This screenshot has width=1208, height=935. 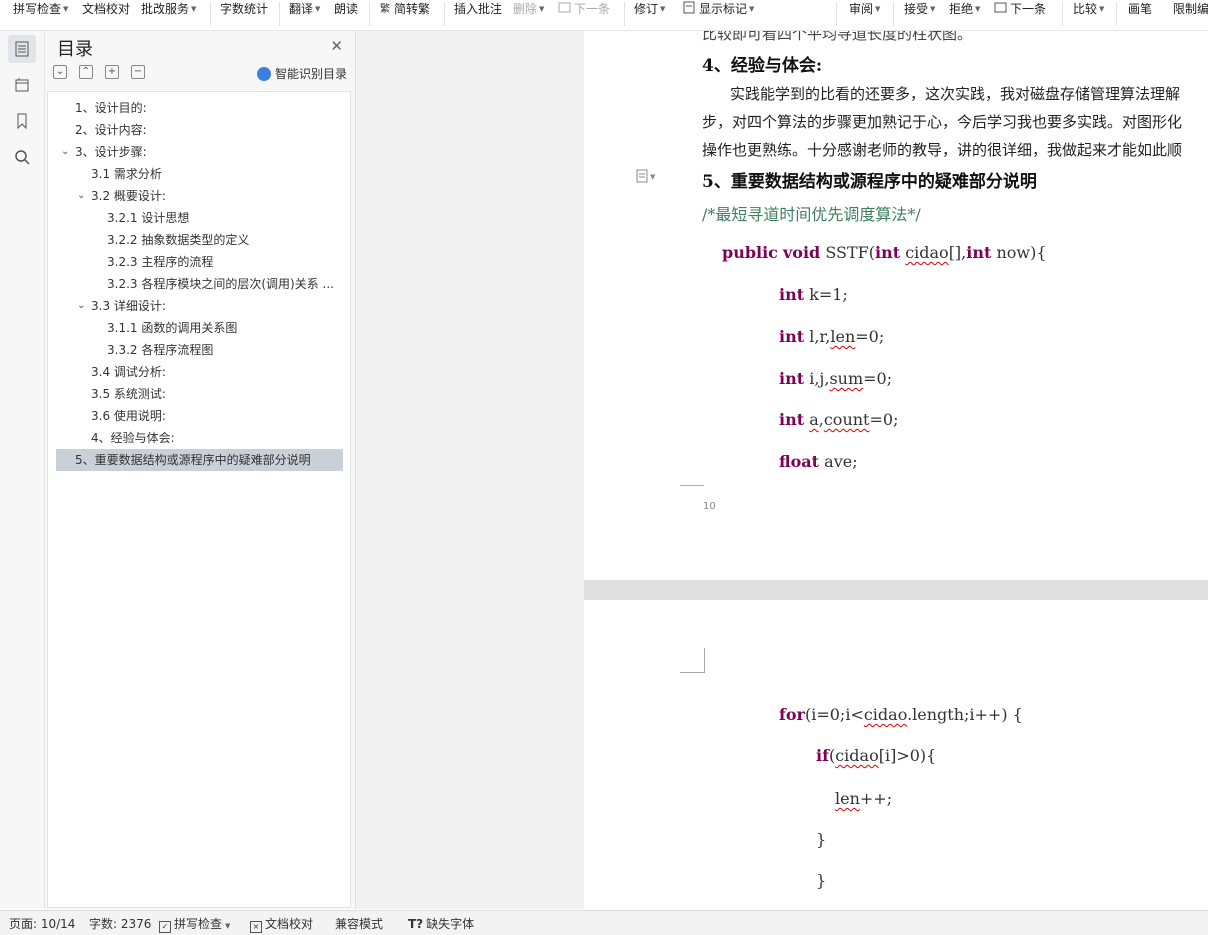 What do you see at coordinates (441, 923) in the screenshot?
I see `missing-font: T? 缺失字体` at bounding box center [441, 923].